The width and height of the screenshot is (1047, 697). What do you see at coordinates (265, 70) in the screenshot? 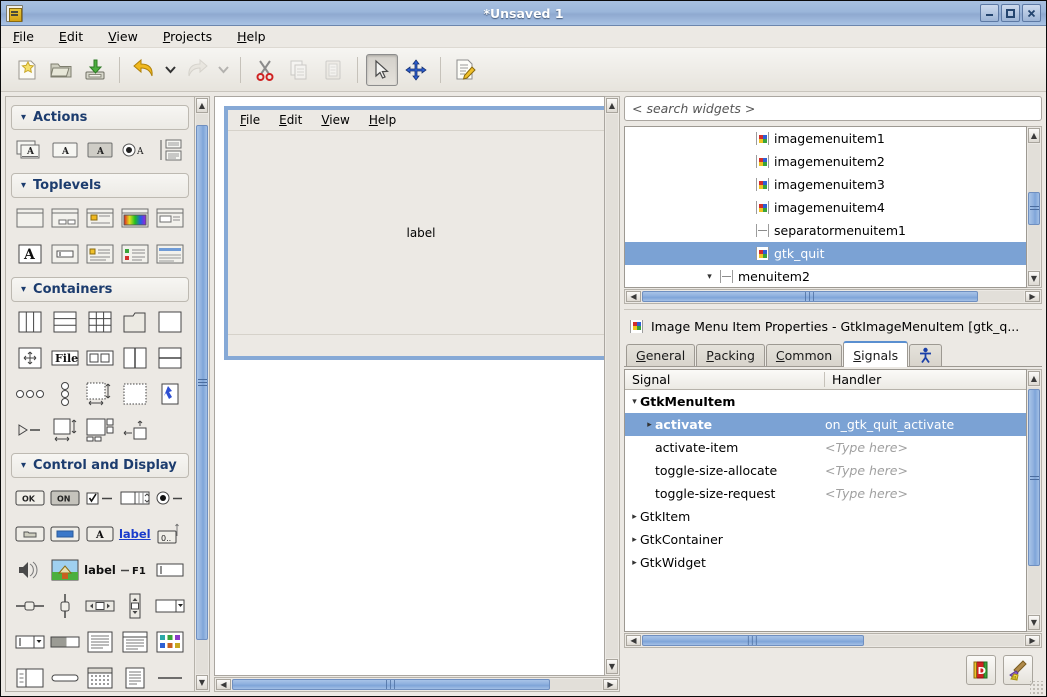
I see `cut-button` at bounding box center [265, 70].